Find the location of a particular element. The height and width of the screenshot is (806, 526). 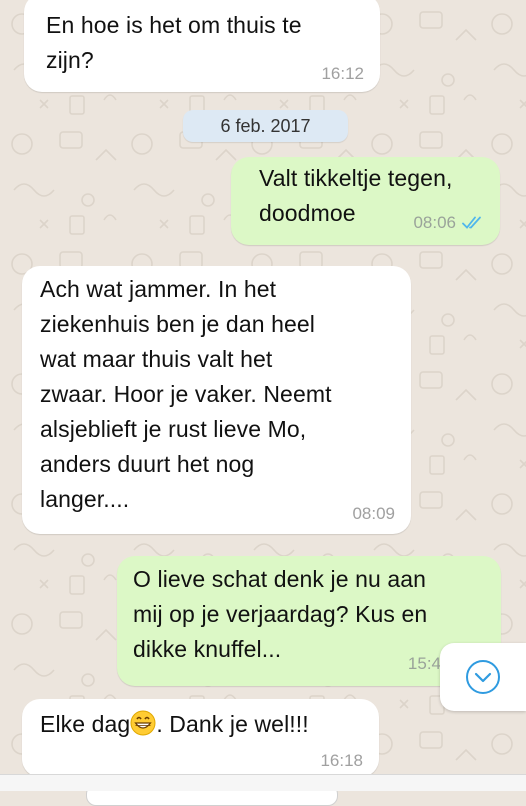

chevron-down-icon is located at coordinates (483, 677).